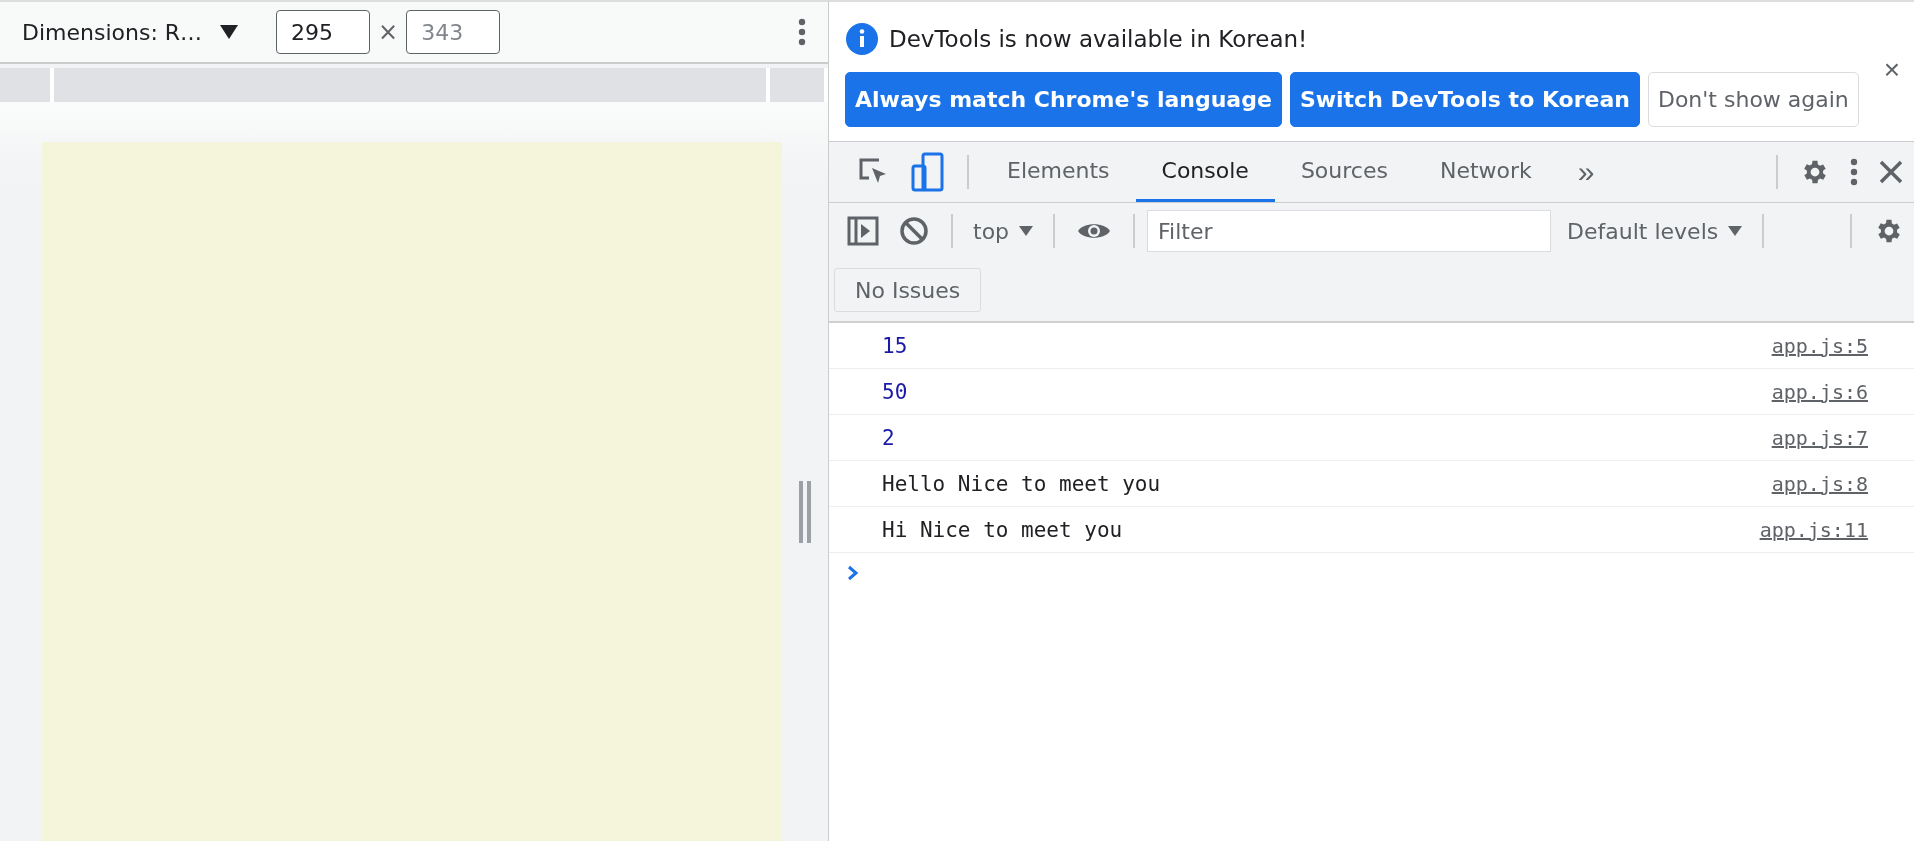 Image resolution: width=1914 pixels, height=841 pixels. Describe the element at coordinates (1058, 172) in the screenshot. I see `panel-tab: Elements` at that location.